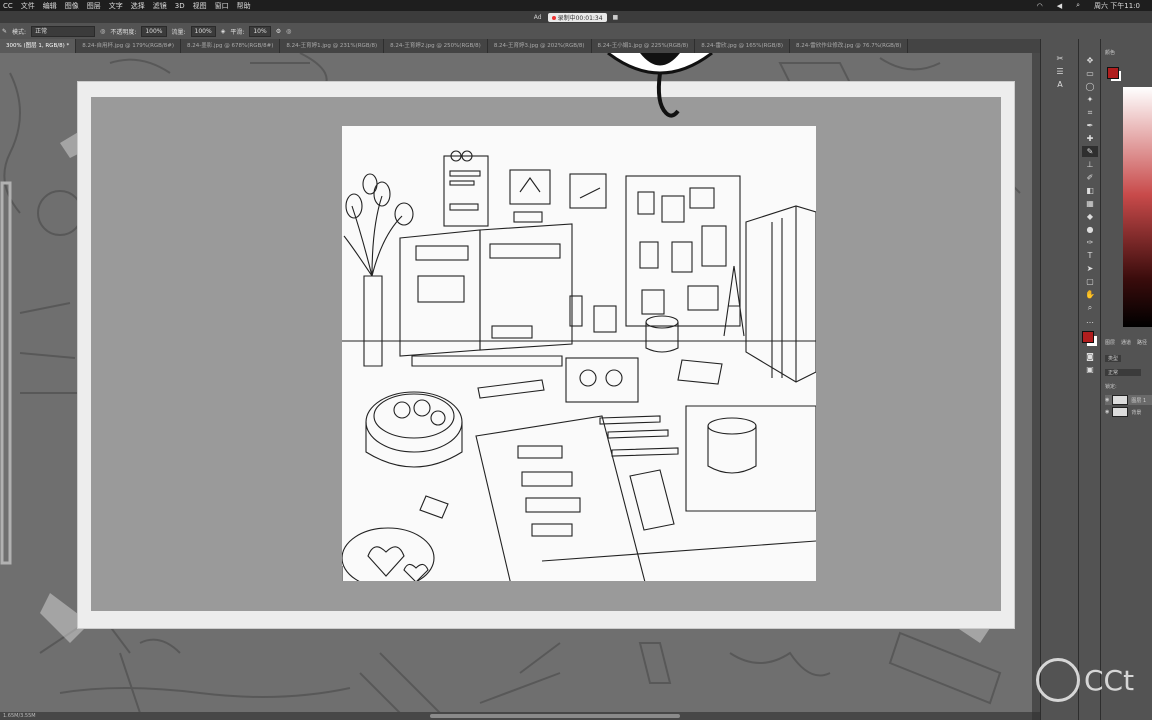 The width and height of the screenshot is (1152, 720). Describe the element at coordinates (1090, 203) in the screenshot. I see `gradient-tool-icon: ▦` at that location.